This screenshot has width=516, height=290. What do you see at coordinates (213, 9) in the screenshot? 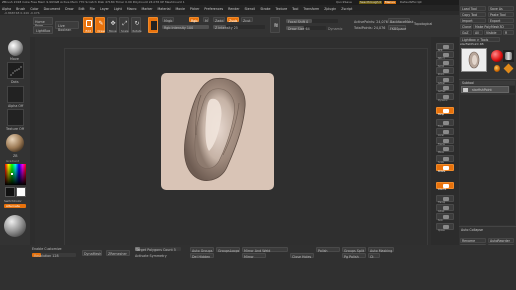
I see `menu-item-preferences: Preferences` at bounding box center [213, 9].